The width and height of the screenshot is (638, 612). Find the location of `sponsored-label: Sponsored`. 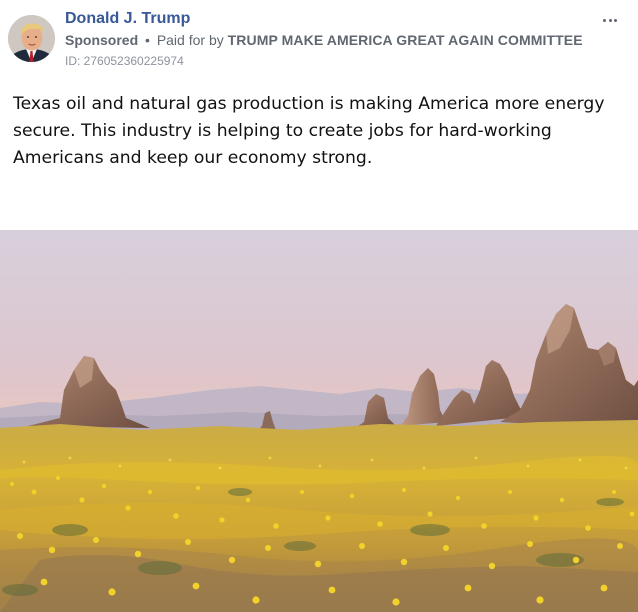

sponsored-label: Sponsored is located at coordinates (101, 40).